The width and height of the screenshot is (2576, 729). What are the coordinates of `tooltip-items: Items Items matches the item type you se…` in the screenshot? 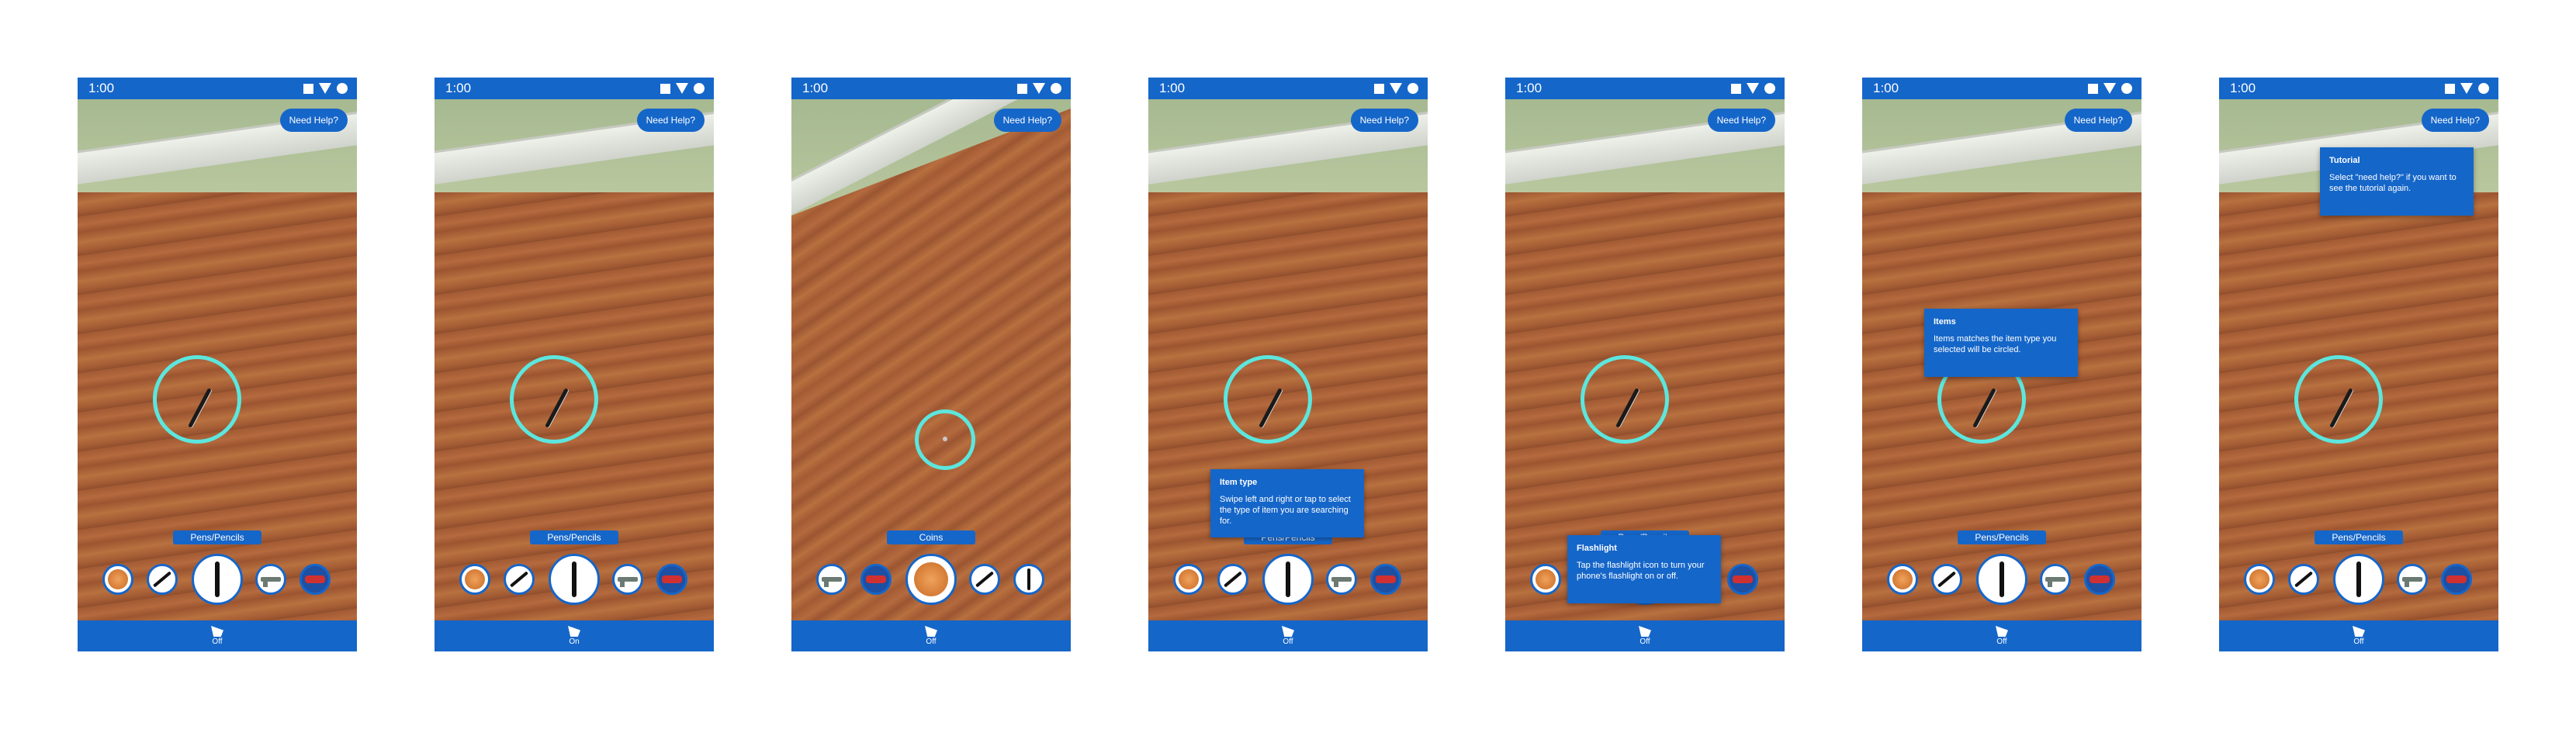 It's located at (2001, 343).